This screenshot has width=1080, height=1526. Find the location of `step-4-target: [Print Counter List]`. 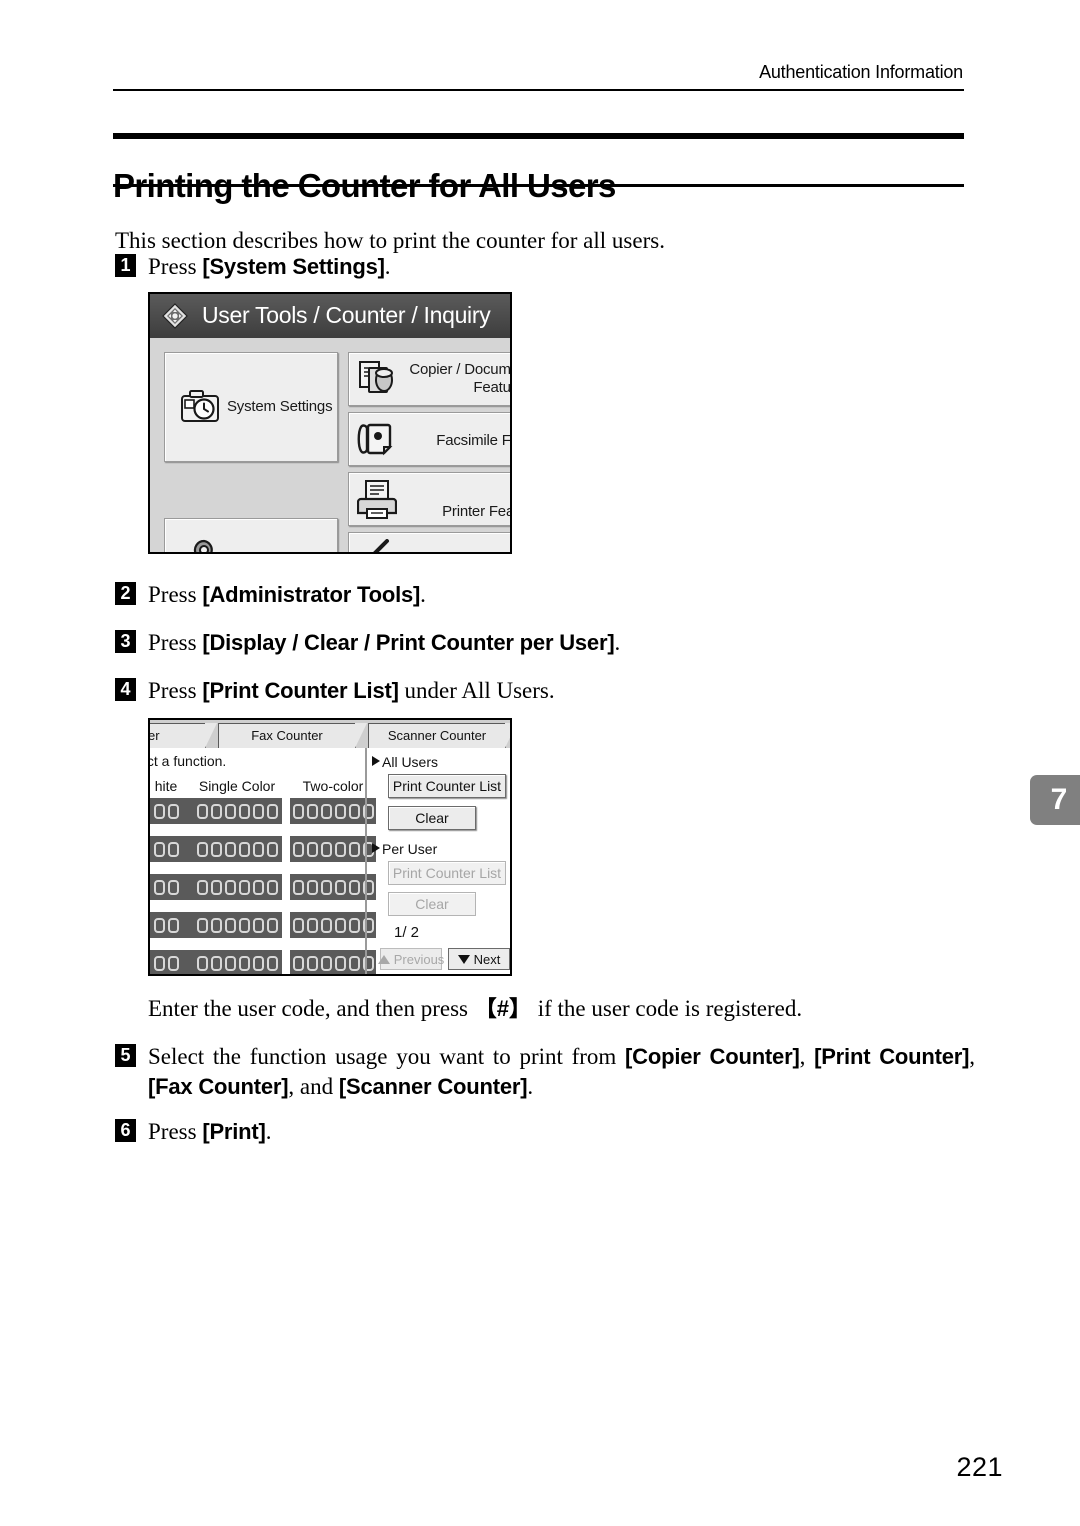

step-4-target: [Print Counter List] is located at coordinates (300, 690).